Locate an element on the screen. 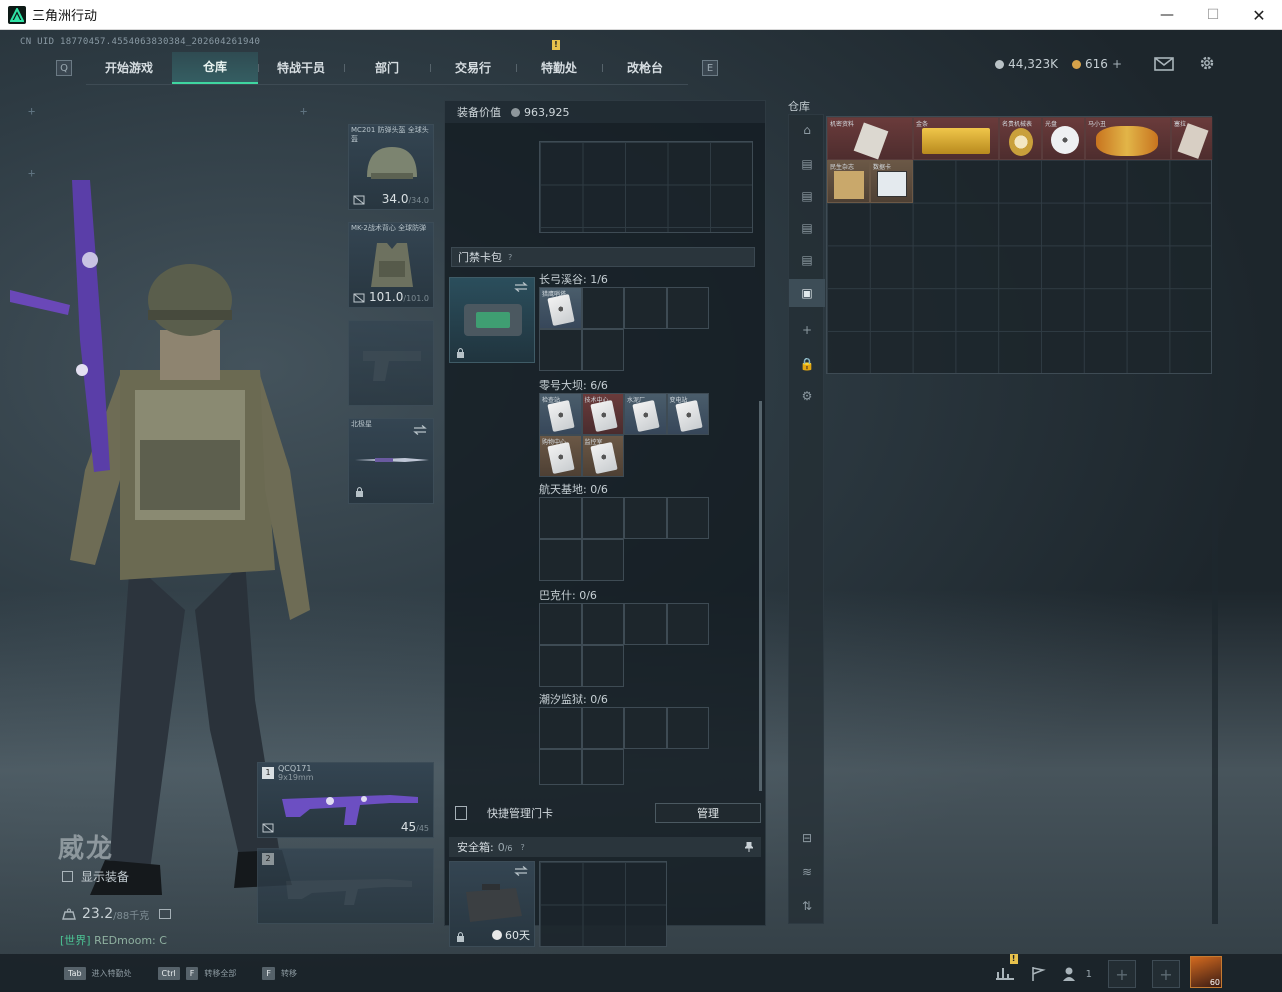  friends-button: 1 is located at coordinates (1077, 974).